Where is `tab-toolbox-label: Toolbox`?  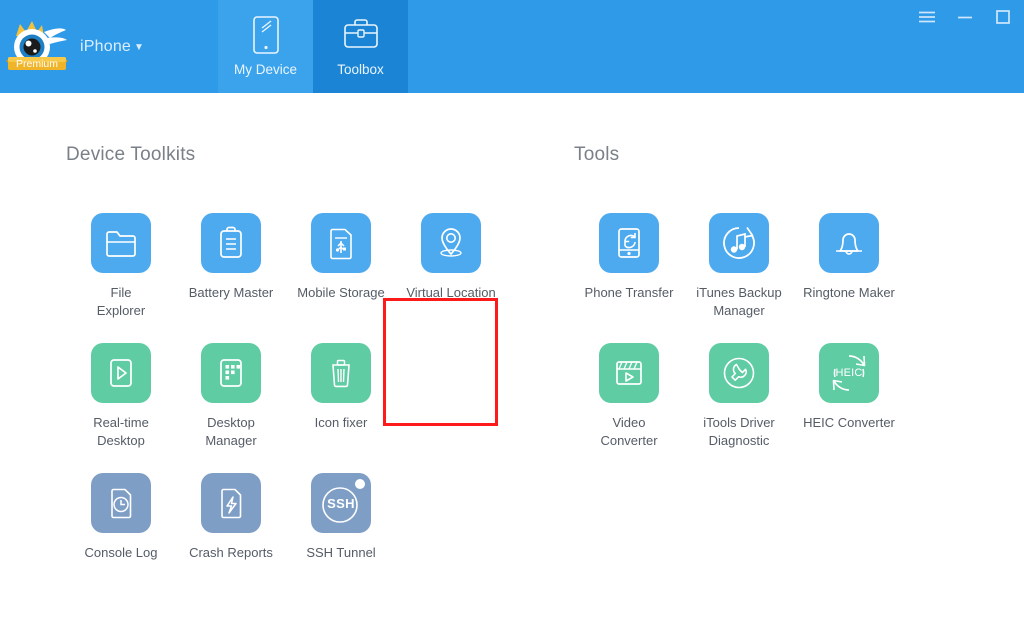 tab-toolbox-label: Toolbox is located at coordinates (360, 69).